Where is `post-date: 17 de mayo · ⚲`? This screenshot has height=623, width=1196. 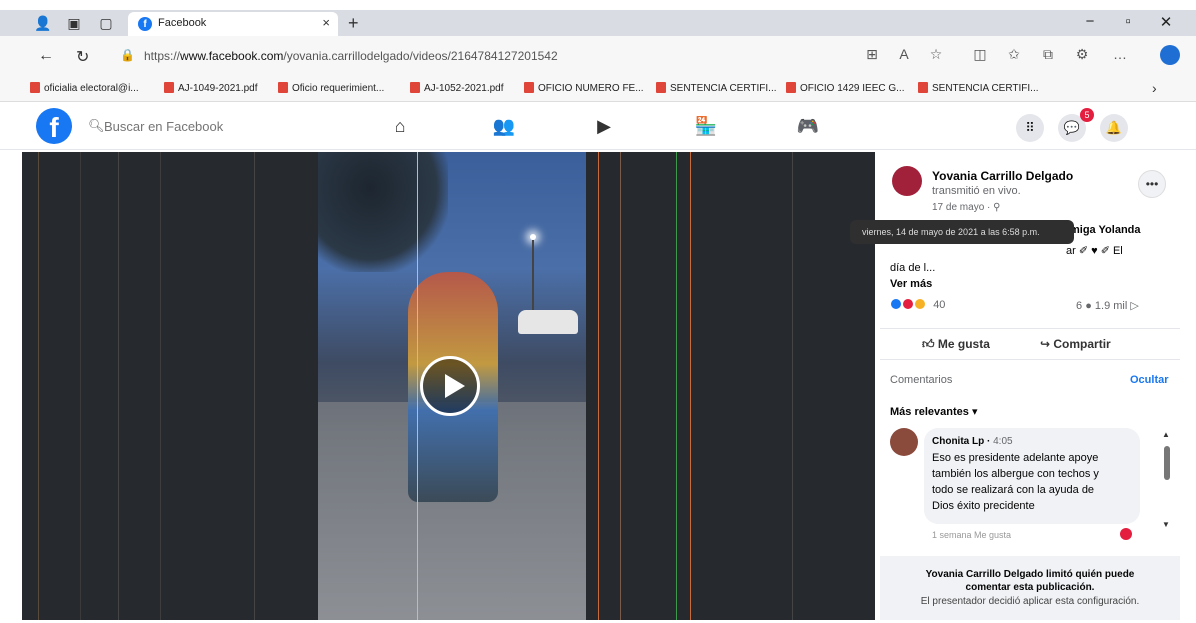 post-date: 17 de mayo · ⚲ is located at coordinates (966, 207).